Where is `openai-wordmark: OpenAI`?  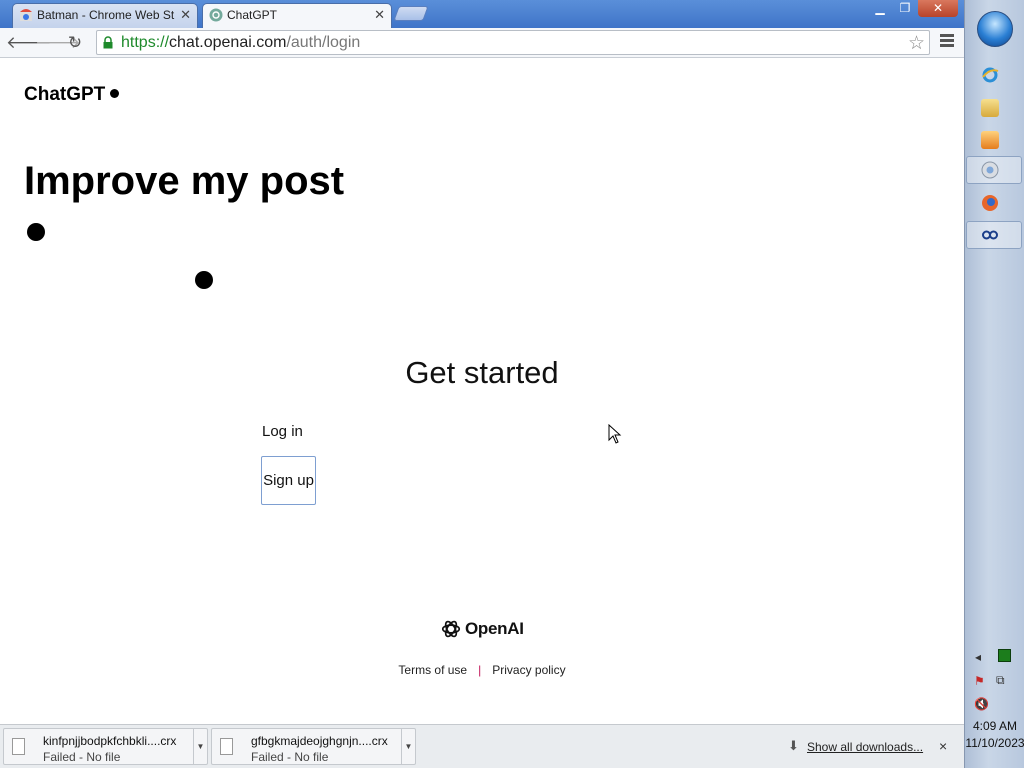
openai-wordmark: OpenAI is located at coordinates (494, 628).